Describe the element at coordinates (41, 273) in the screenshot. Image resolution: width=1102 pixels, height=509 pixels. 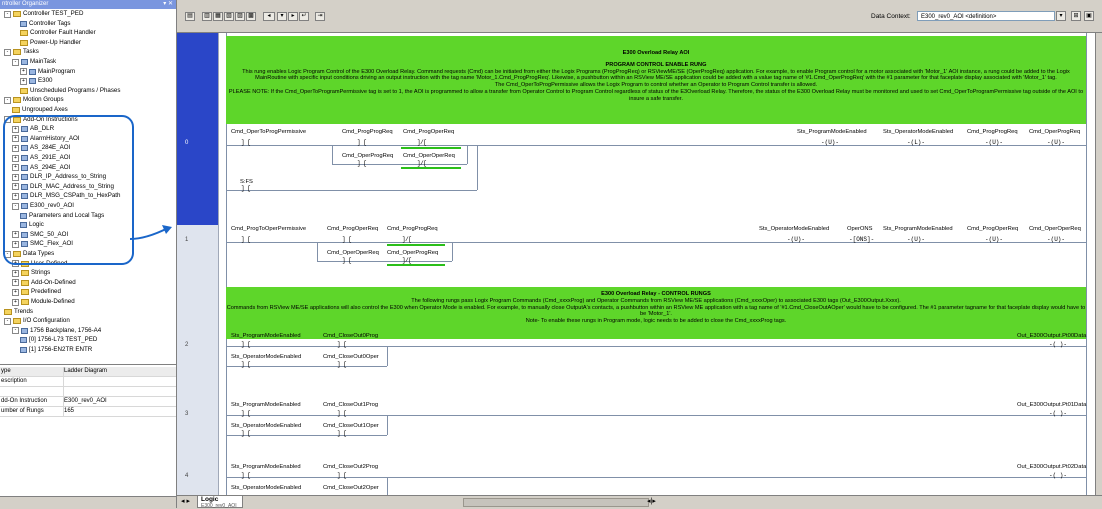
I see `tree-item-label: Strings` at that location.